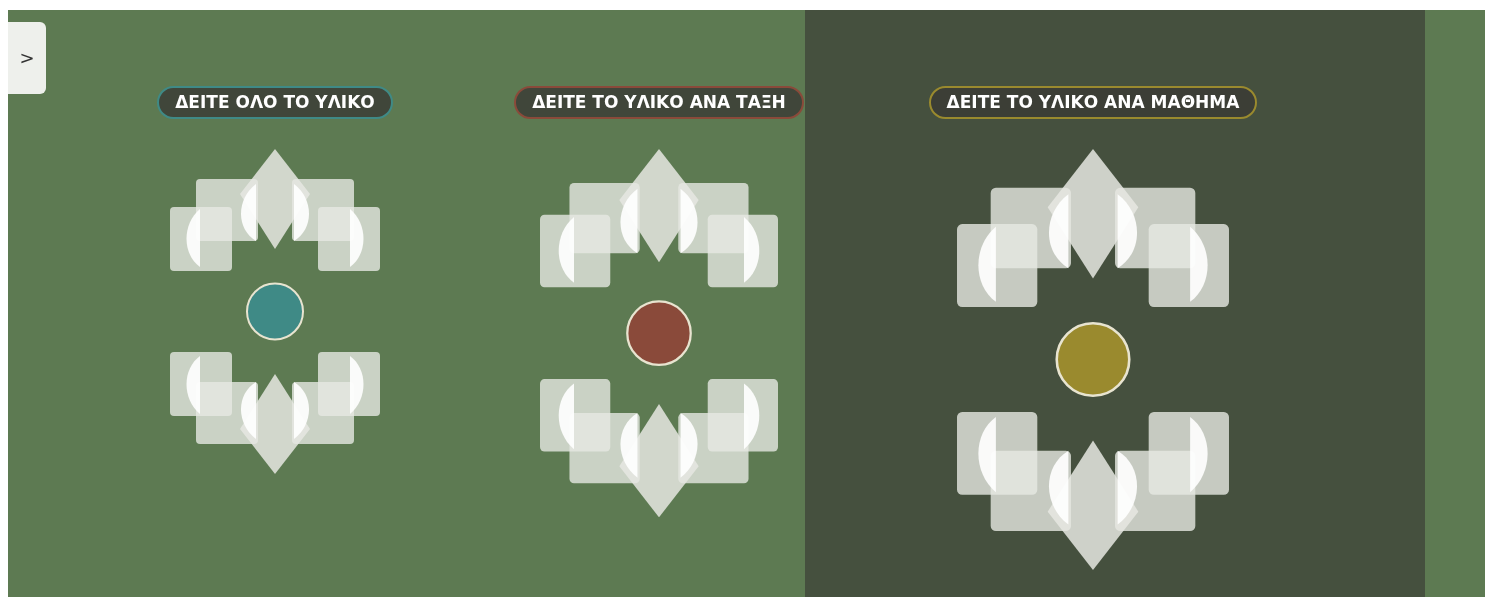 The height and width of the screenshot is (597, 1493). I want to click on sidebar-toggle-button: >, so click(27, 58).